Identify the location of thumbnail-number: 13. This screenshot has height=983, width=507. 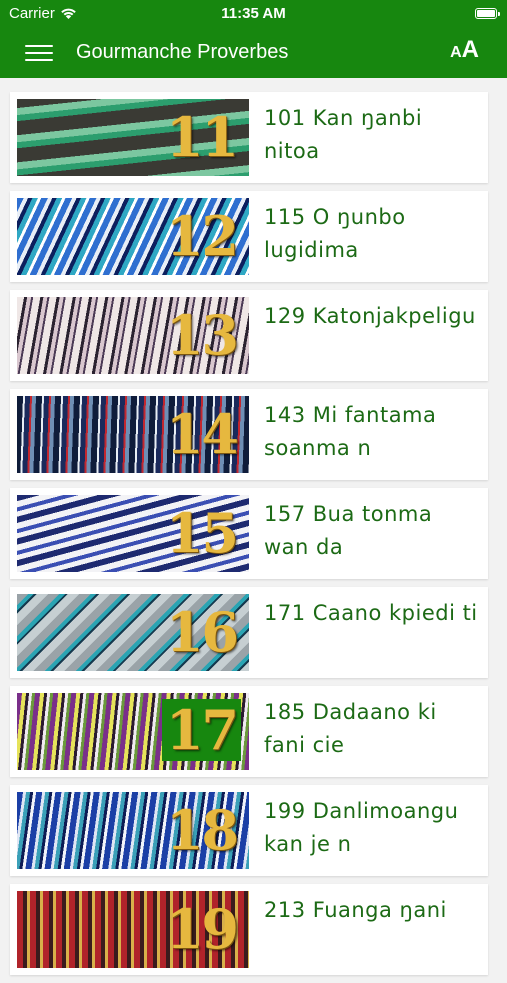
(202, 335).